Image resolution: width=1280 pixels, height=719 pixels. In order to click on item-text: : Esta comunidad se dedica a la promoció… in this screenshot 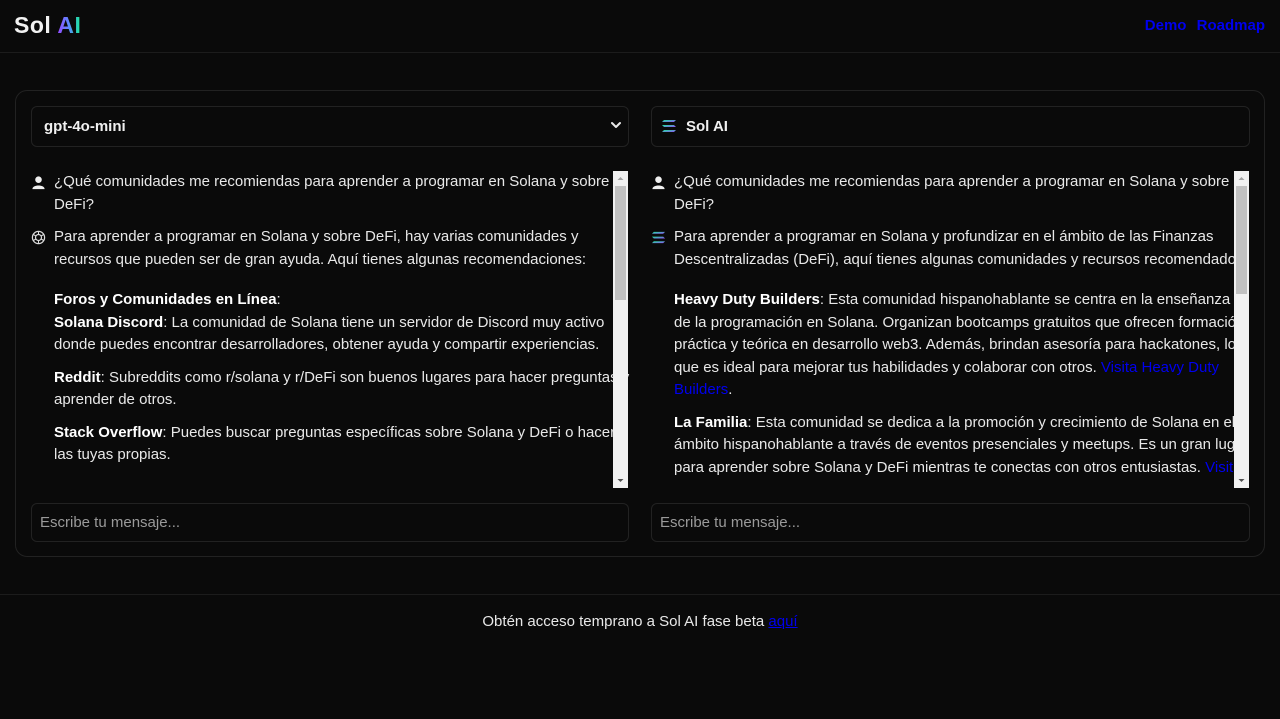, I will do `click(961, 444)`.